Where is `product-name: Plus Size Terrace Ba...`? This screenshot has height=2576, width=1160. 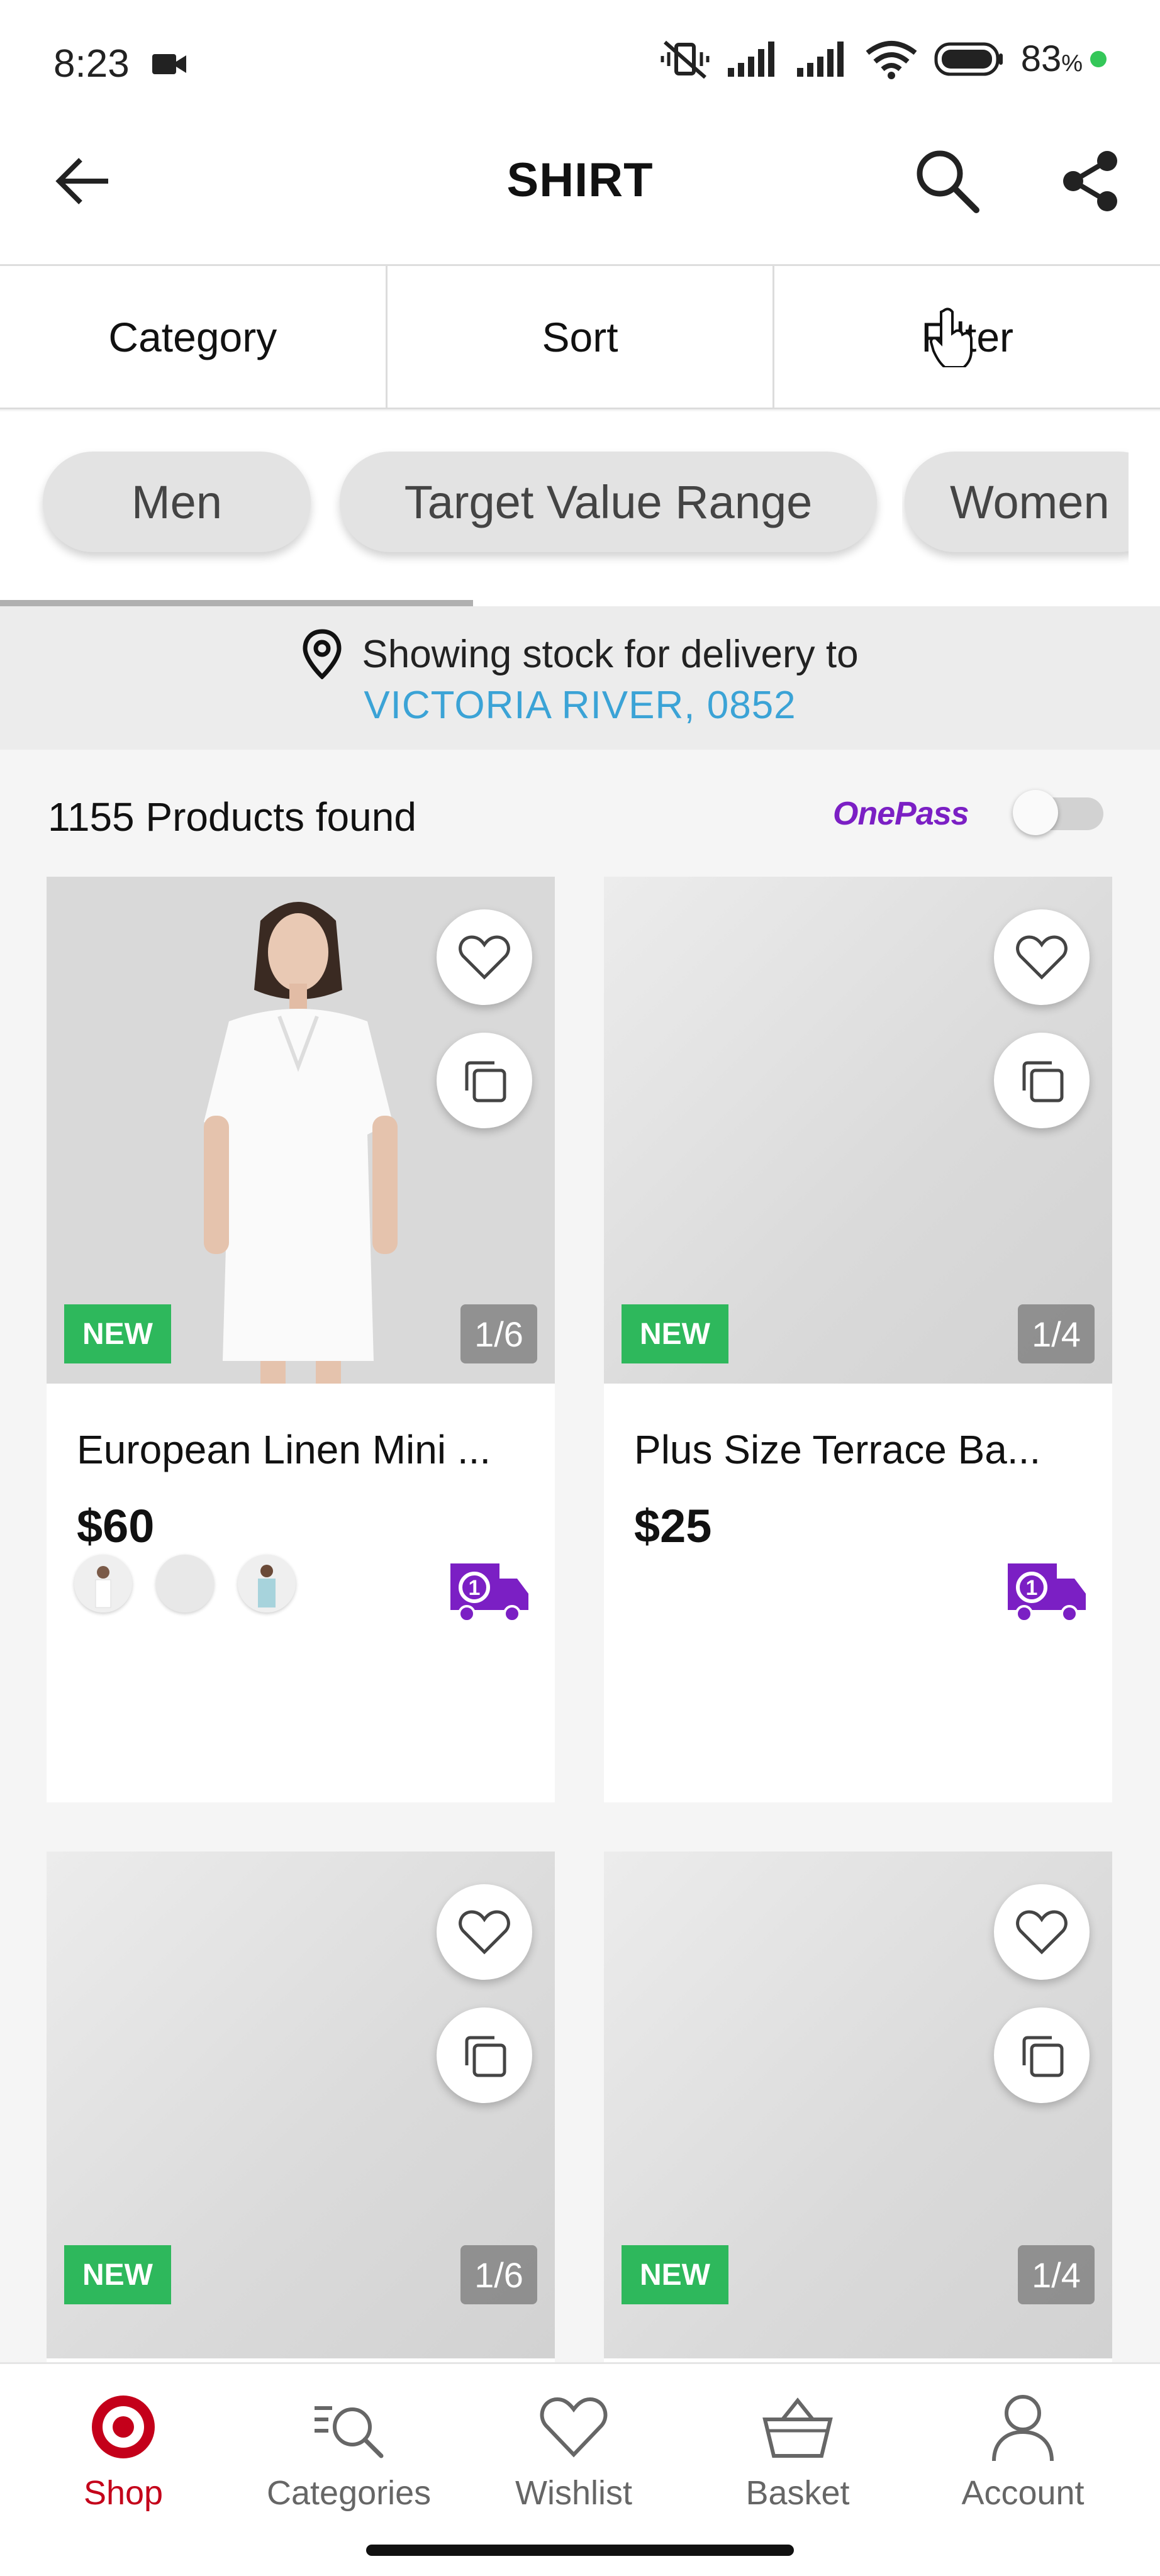 product-name: Plus Size Terrace Ba... is located at coordinates (837, 1449).